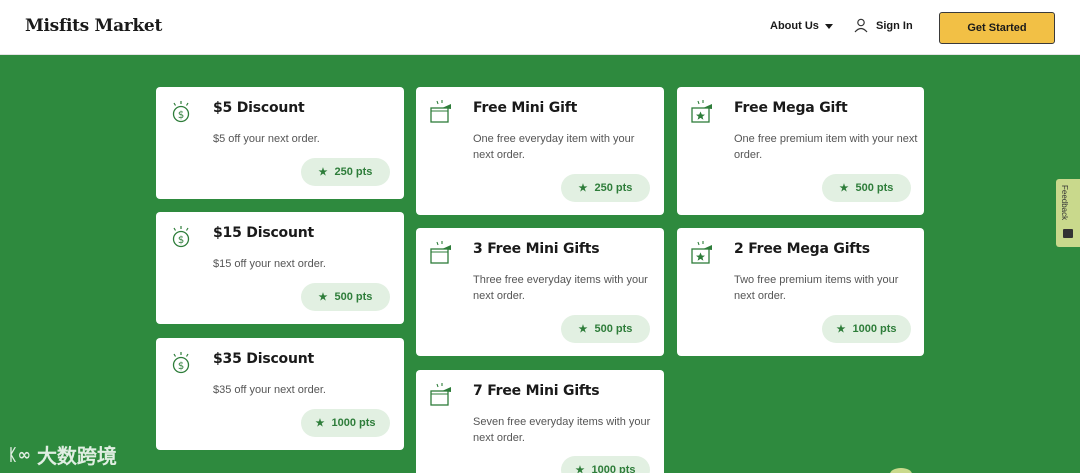 The image size is (1080, 473). Describe the element at coordinates (802, 249) in the screenshot. I see `reward-title: 2 Free Mega Gifts` at that location.